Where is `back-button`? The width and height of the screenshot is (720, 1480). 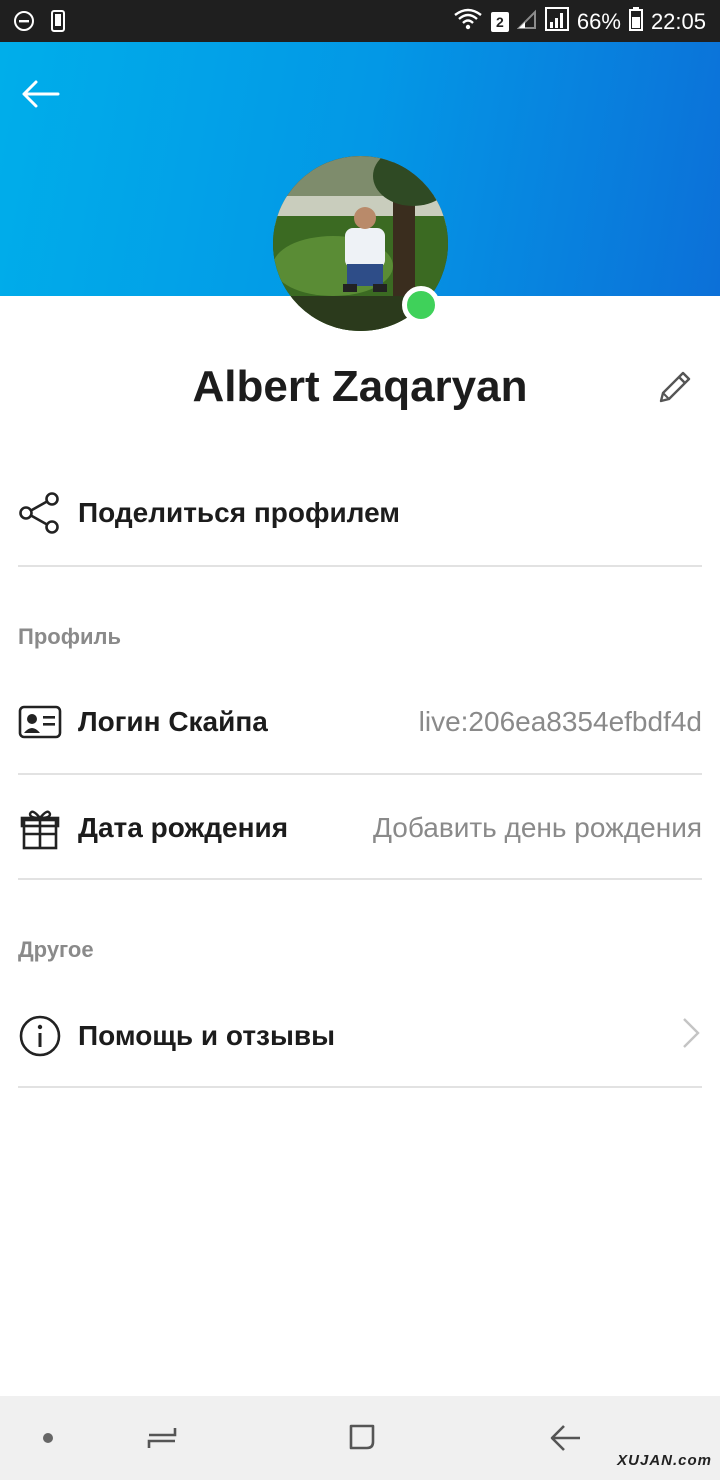 back-button is located at coordinates (40, 94).